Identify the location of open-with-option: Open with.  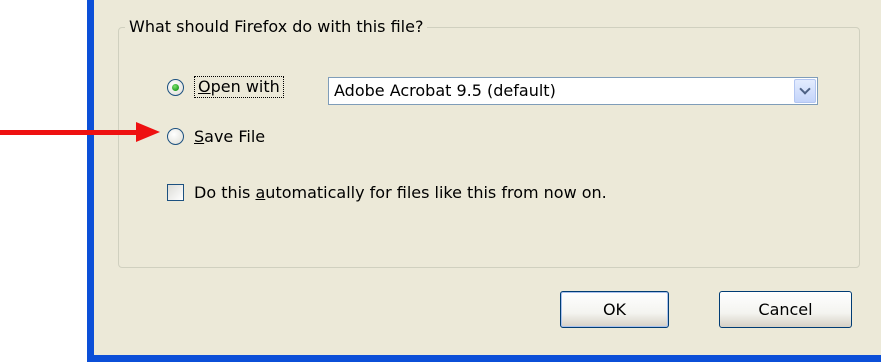
(231, 87).